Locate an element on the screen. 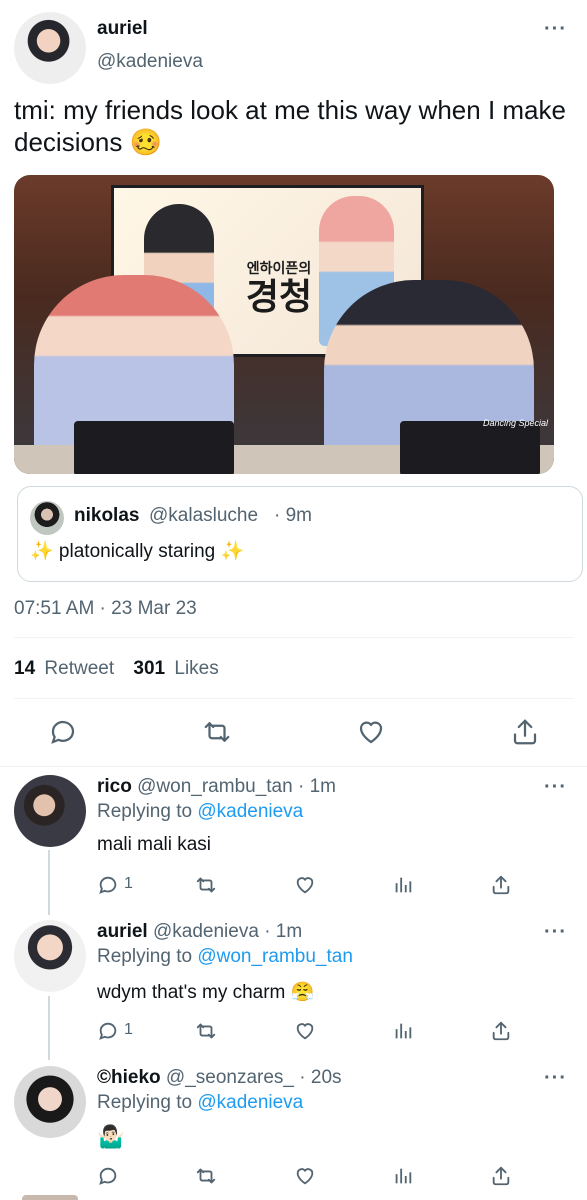 The height and width of the screenshot is (1200, 587). like-count: 301 is located at coordinates (149, 668).